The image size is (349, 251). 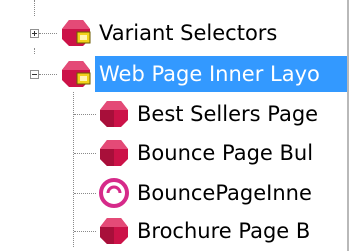 What do you see at coordinates (188, 33) in the screenshot?
I see `tree-item-label: Variant Selectors` at bounding box center [188, 33].